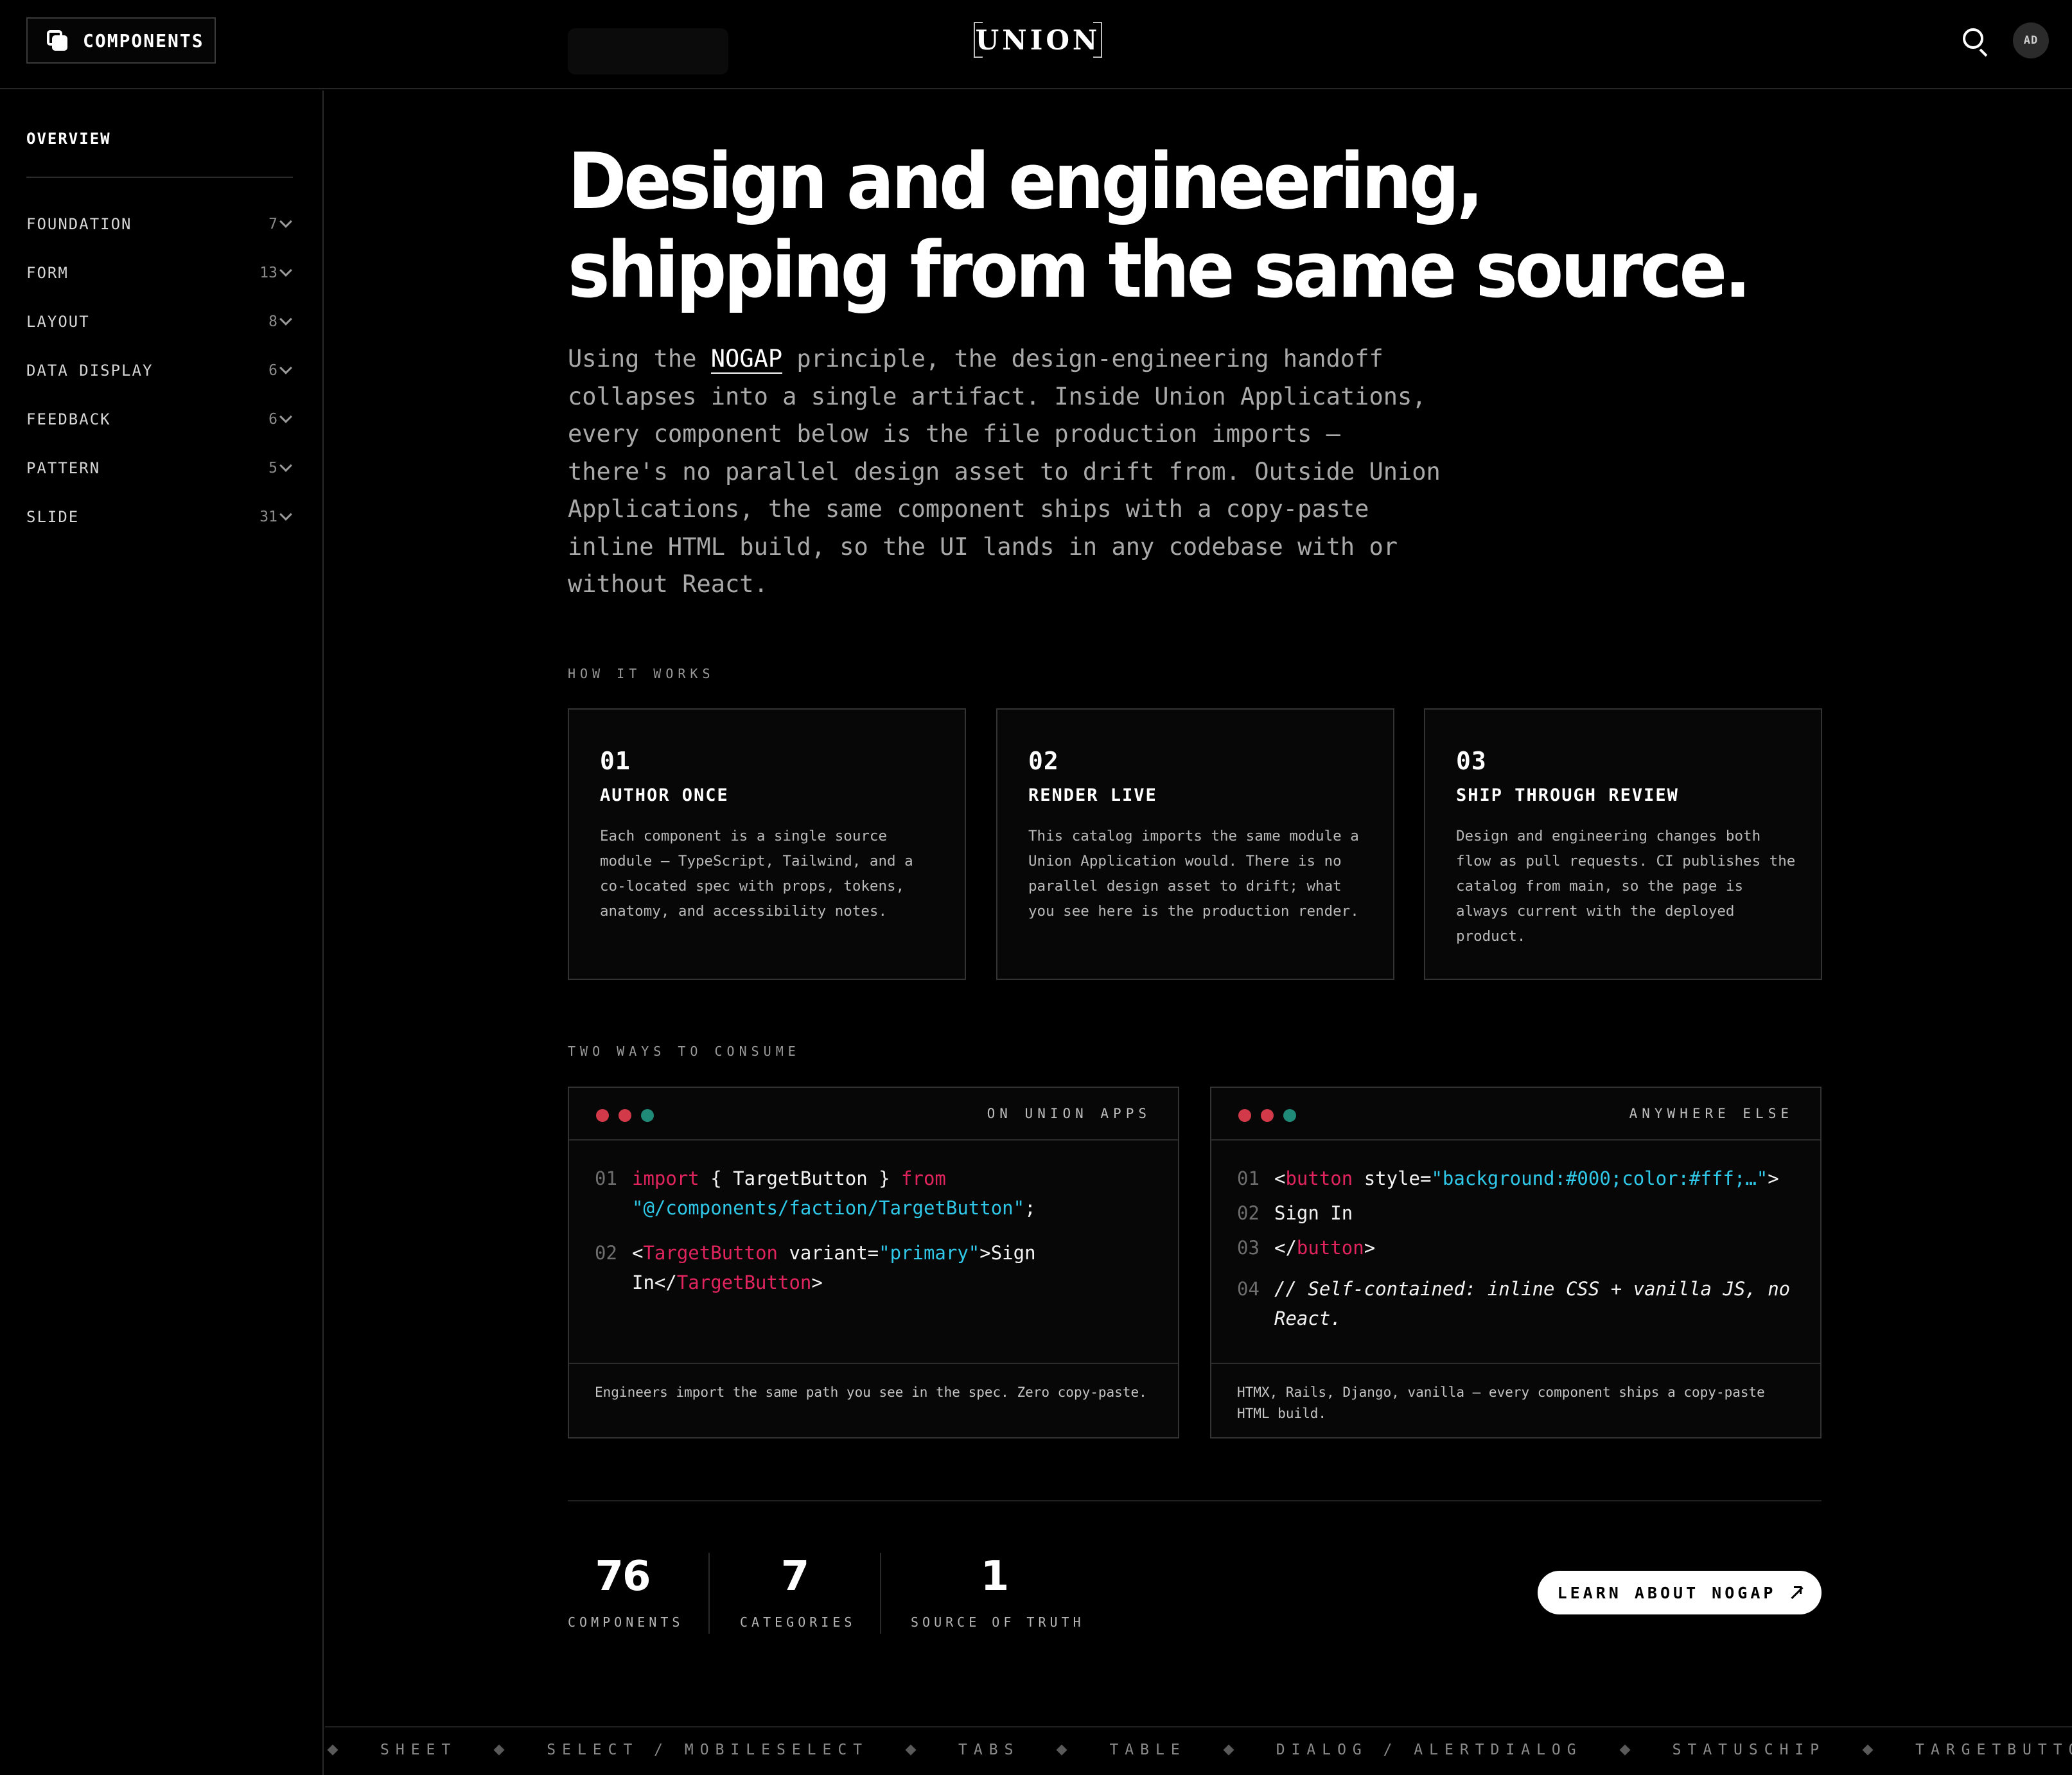 This screenshot has height=1775, width=2072. I want to click on stat-components: 76 COMPONENTS, so click(626, 1593).